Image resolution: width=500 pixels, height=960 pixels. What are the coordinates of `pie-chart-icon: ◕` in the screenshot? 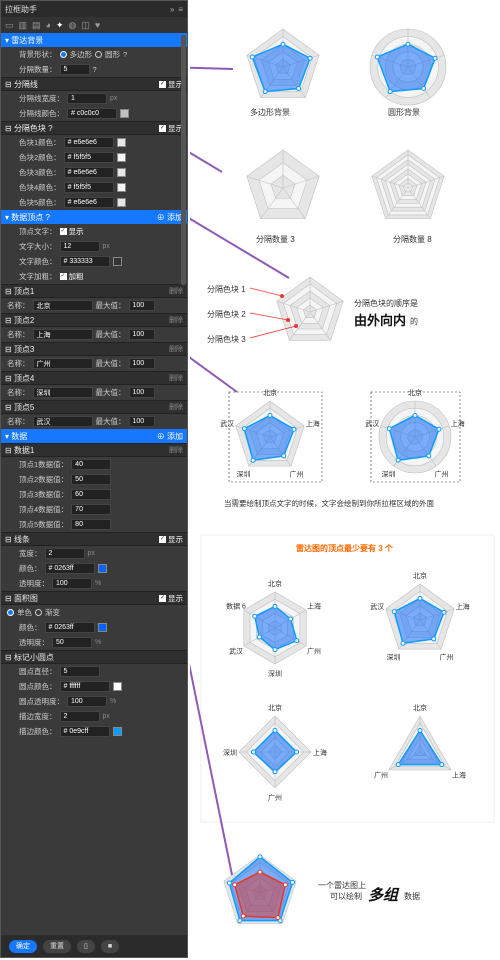 It's located at (48, 25).